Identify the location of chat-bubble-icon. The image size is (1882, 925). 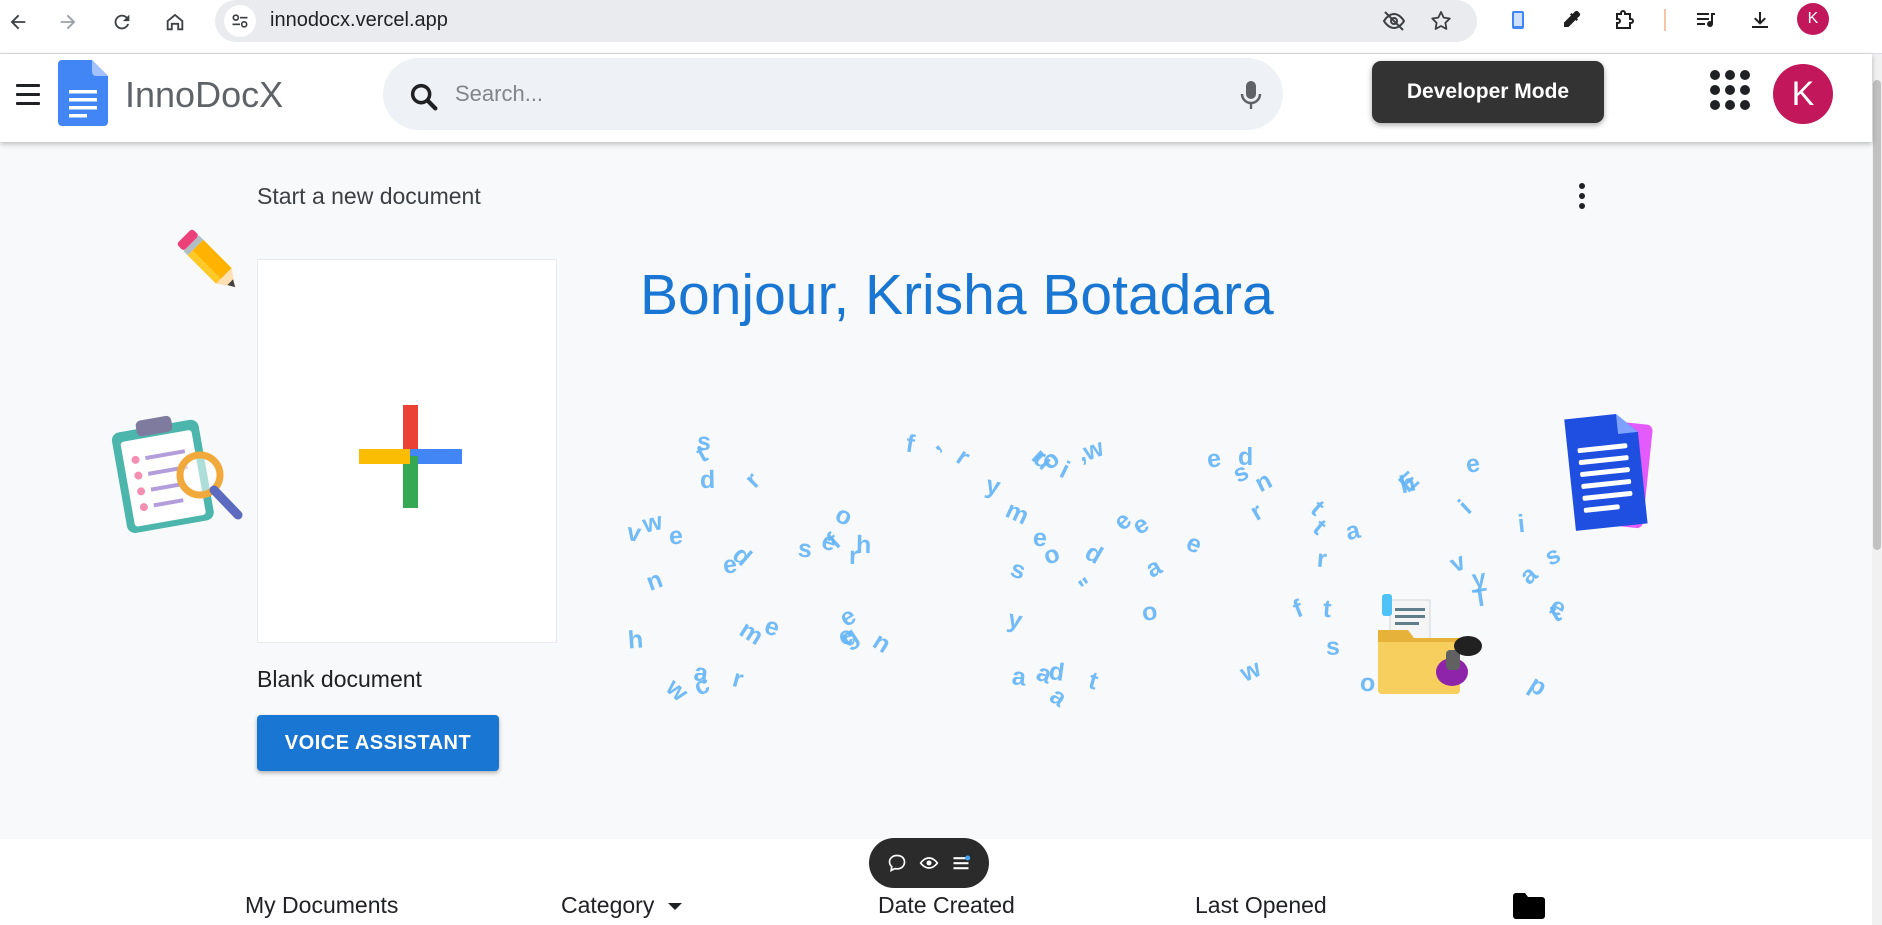
(897, 863).